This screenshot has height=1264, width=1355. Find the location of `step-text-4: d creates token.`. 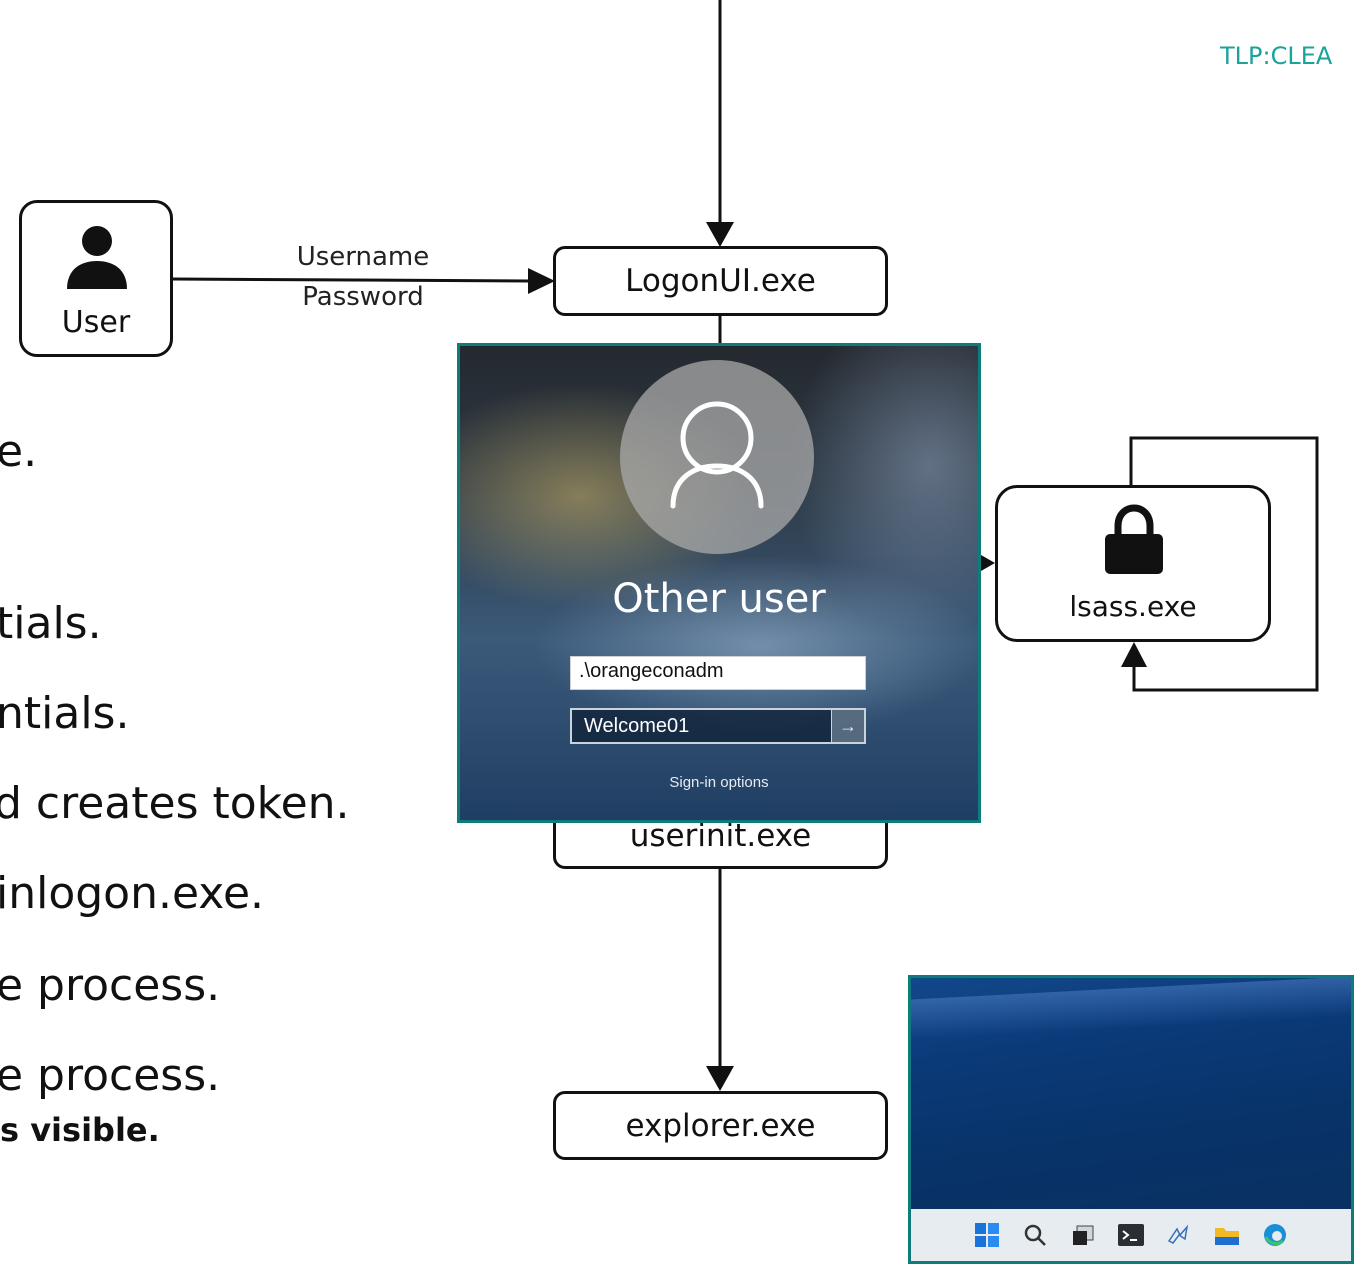

step-text-4: d creates token. is located at coordinates (175, 803).